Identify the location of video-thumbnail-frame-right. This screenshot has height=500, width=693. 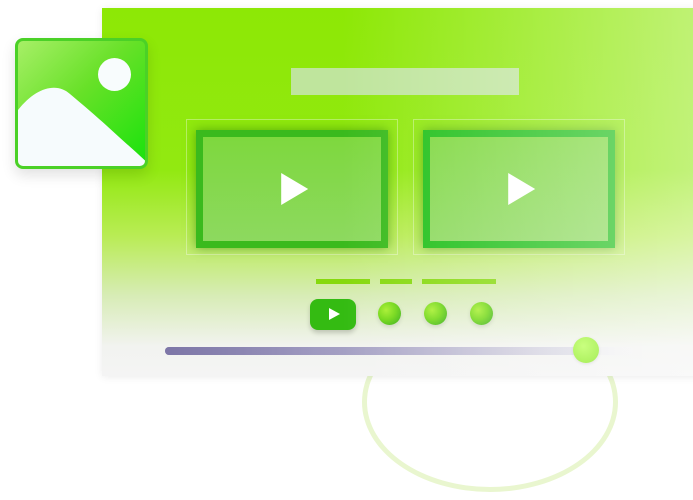
(519, 187).